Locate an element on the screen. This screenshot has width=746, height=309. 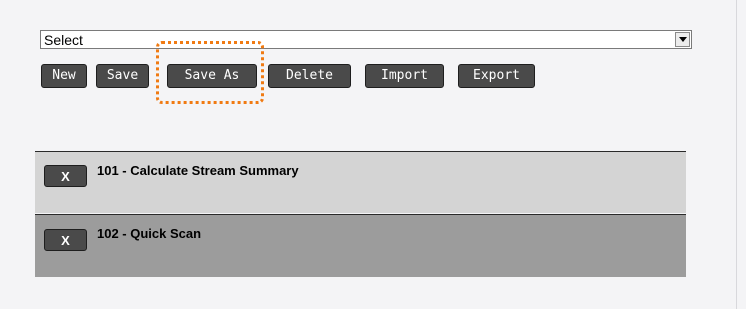
export-button: Export is located at coordinates (496, 76).